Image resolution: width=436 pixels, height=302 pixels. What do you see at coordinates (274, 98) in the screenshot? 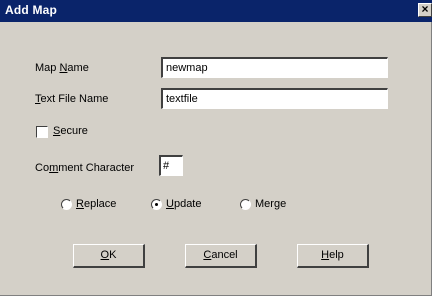
I see `text-file-name-input` at bounding box center [274, 98].